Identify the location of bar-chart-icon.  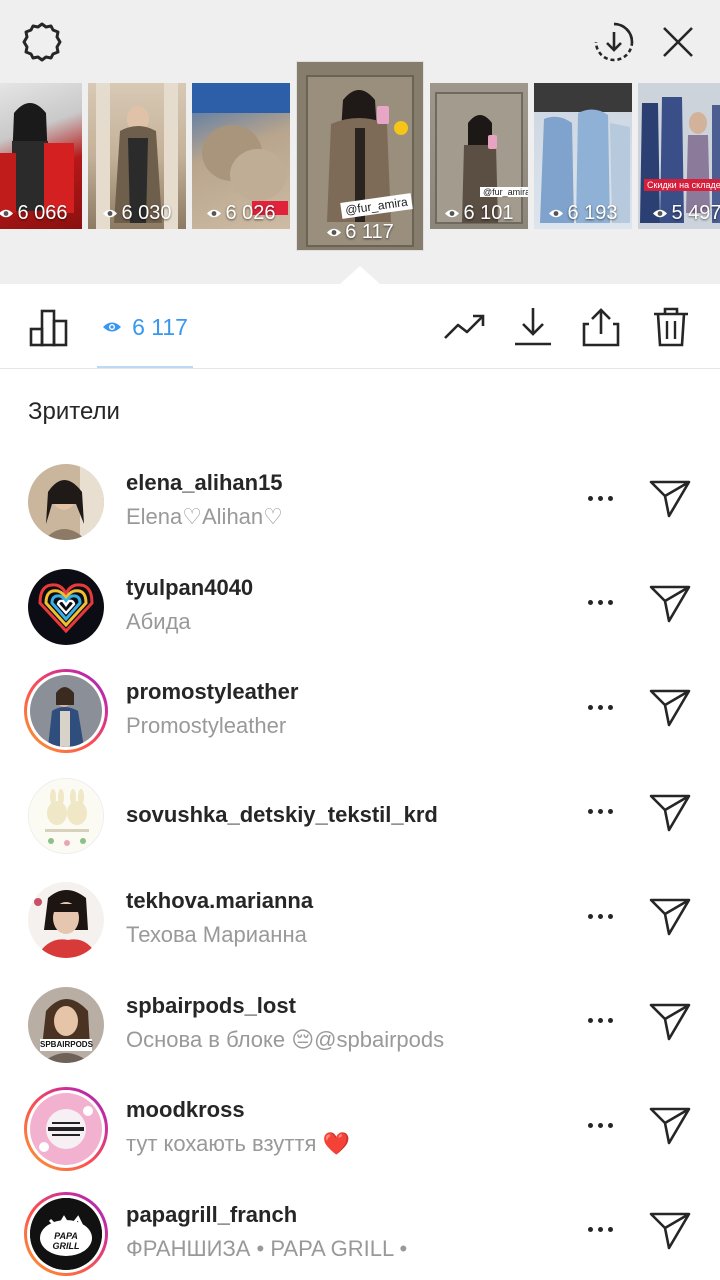
(49, 327).